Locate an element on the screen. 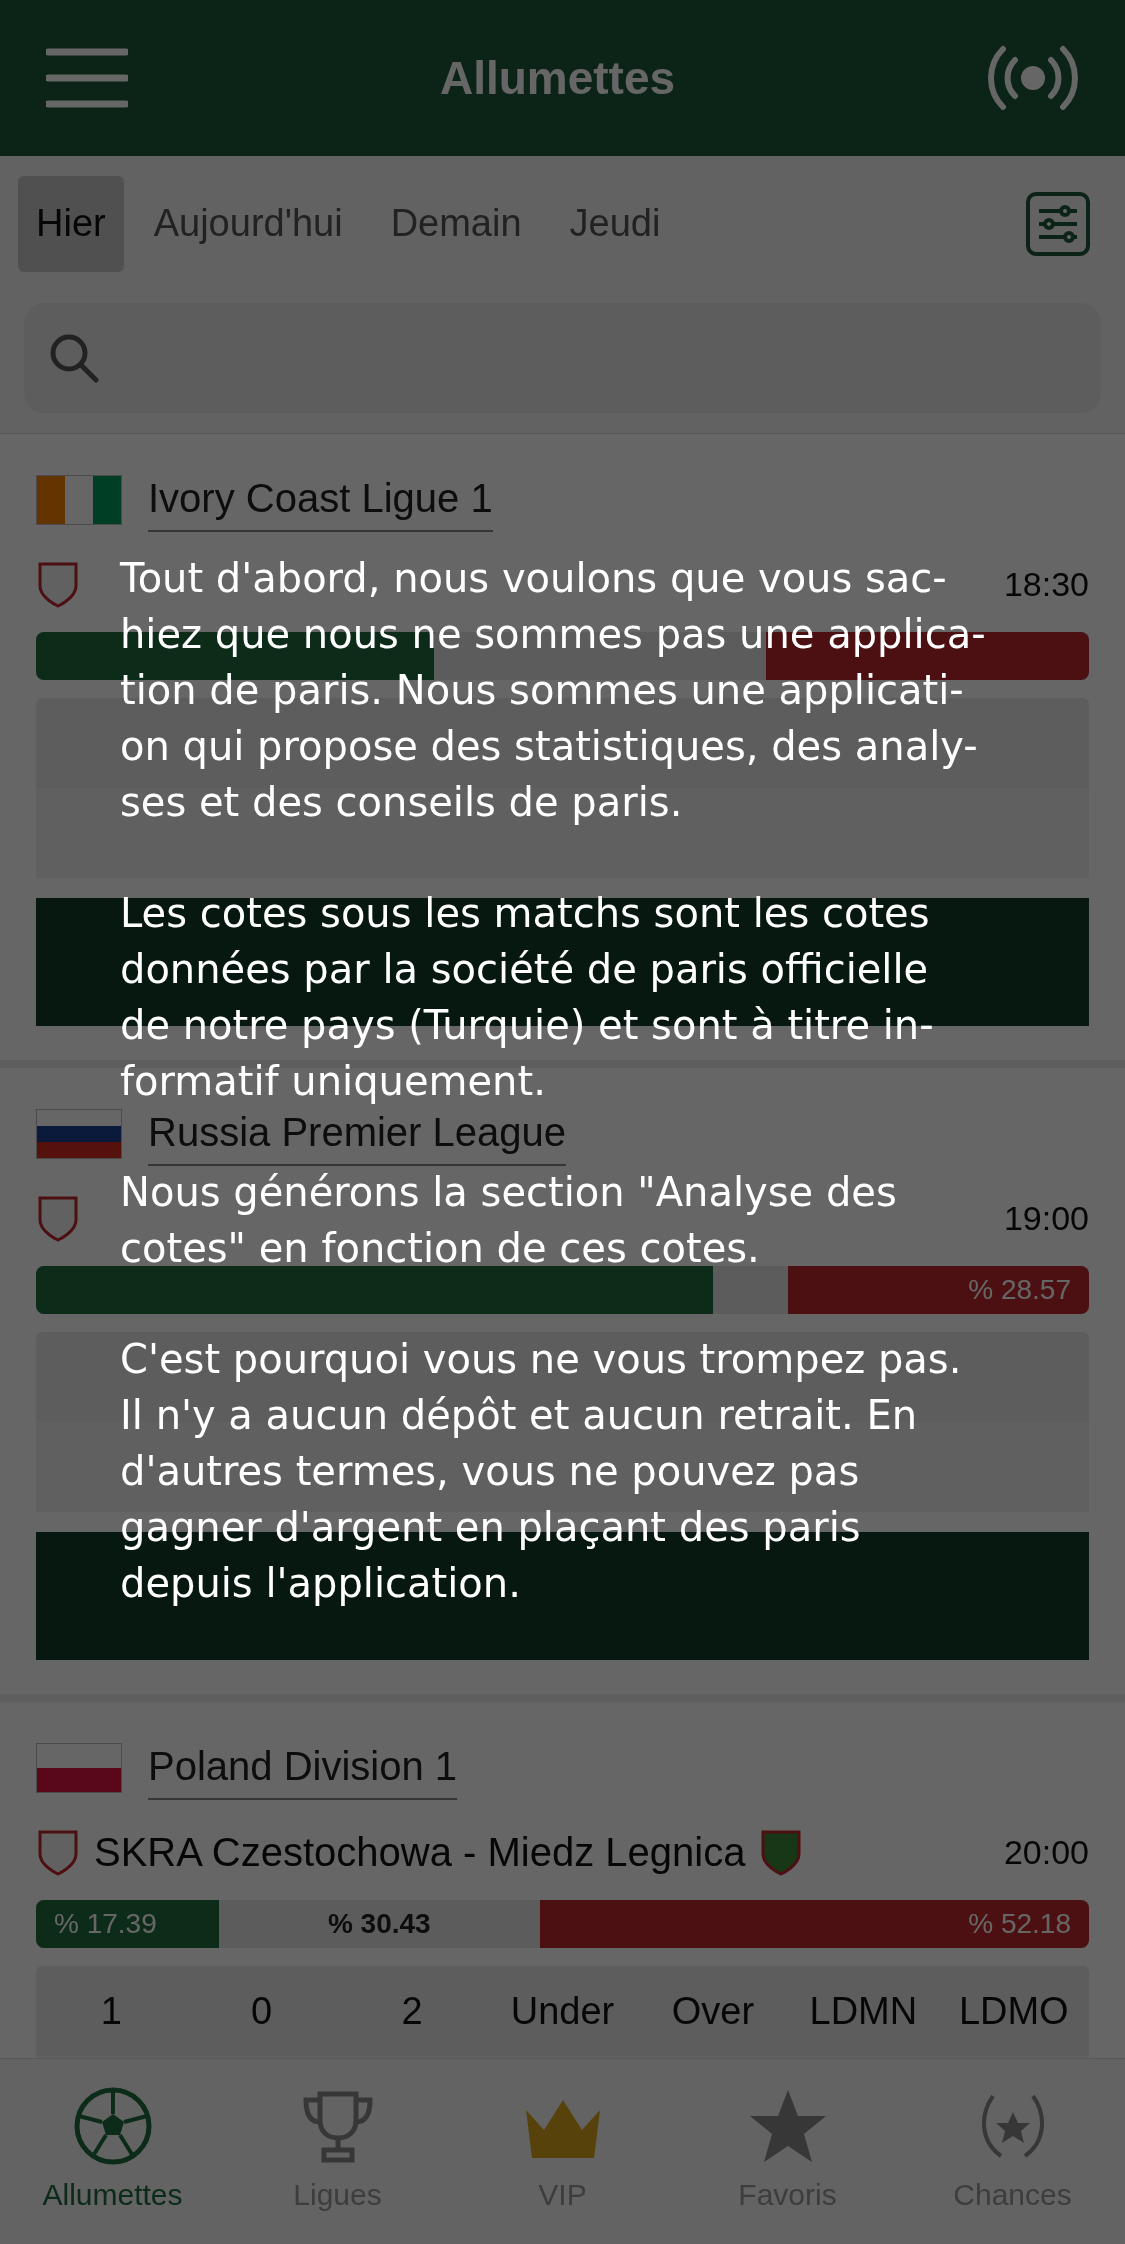 Image resolution: width=1125 pixels, height=2244 pixels. odds-header: 0 is located at coordinates (262, 2011).